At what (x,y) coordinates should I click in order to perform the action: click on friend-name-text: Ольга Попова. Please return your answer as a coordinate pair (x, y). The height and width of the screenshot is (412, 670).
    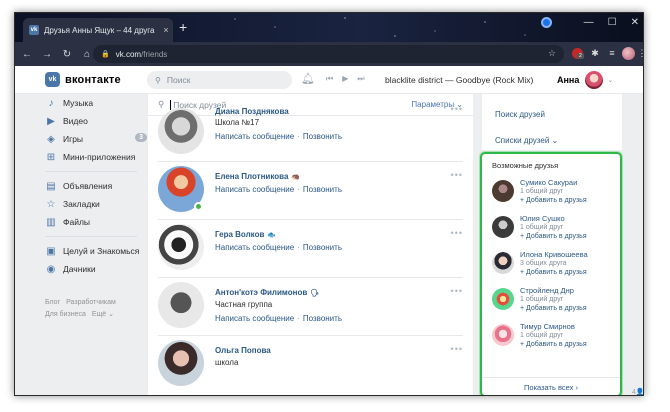
    Looking at the image, I should click on (243, 350).